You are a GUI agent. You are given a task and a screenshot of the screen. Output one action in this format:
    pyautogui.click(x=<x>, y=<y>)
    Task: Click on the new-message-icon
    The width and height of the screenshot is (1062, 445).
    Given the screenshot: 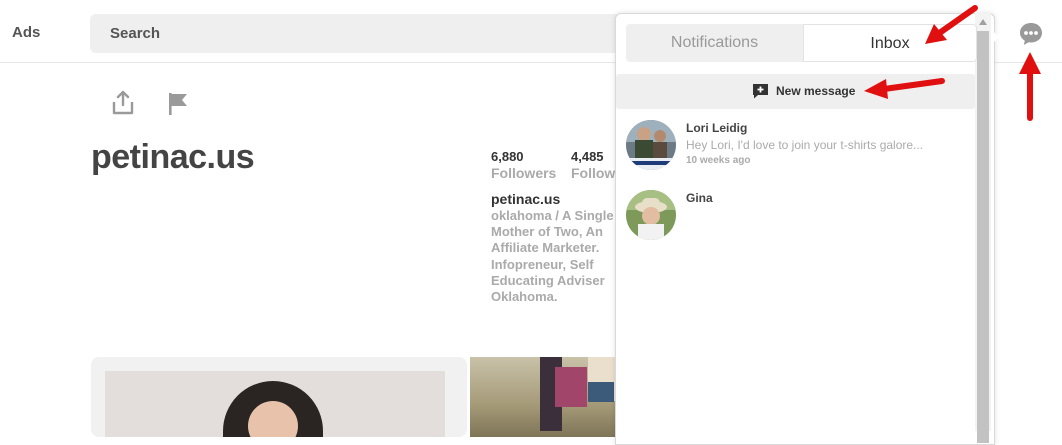 What is the action you would take?
    pyautogui.click(x=760, y=91)
    